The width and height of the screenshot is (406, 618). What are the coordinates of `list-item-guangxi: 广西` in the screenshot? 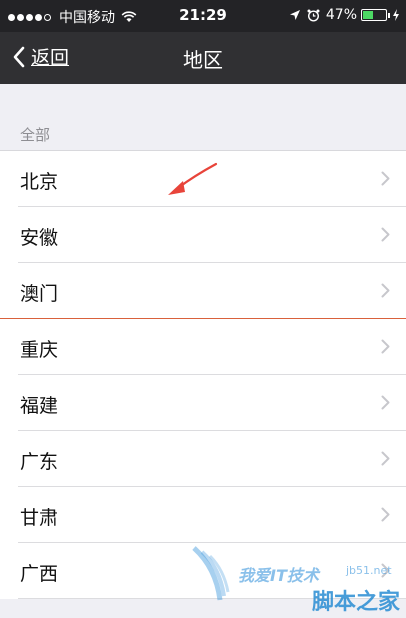 It's located at (212, 571).